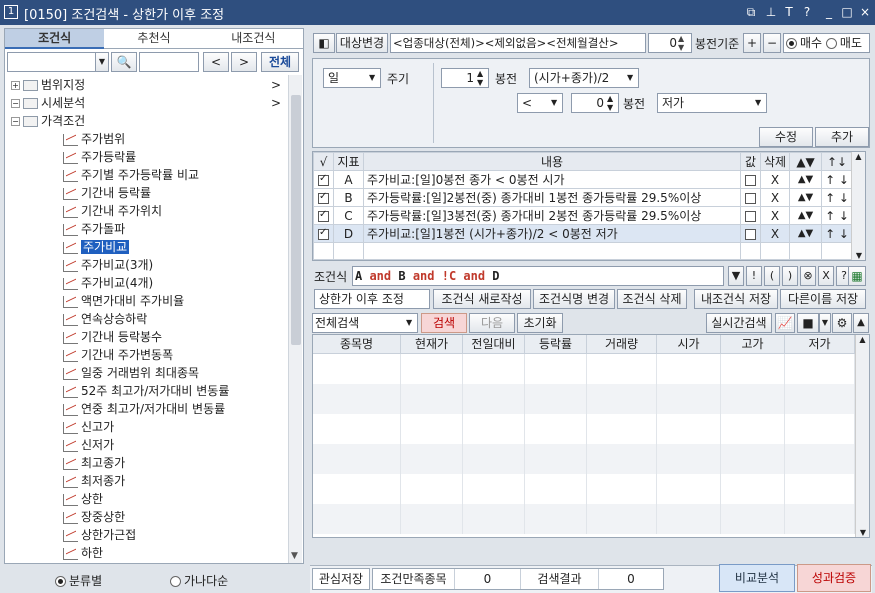 This screenshot has width=875, height=593. I want to click on tree-item: 일중 거래범위 최대종목, so click(131, 373).